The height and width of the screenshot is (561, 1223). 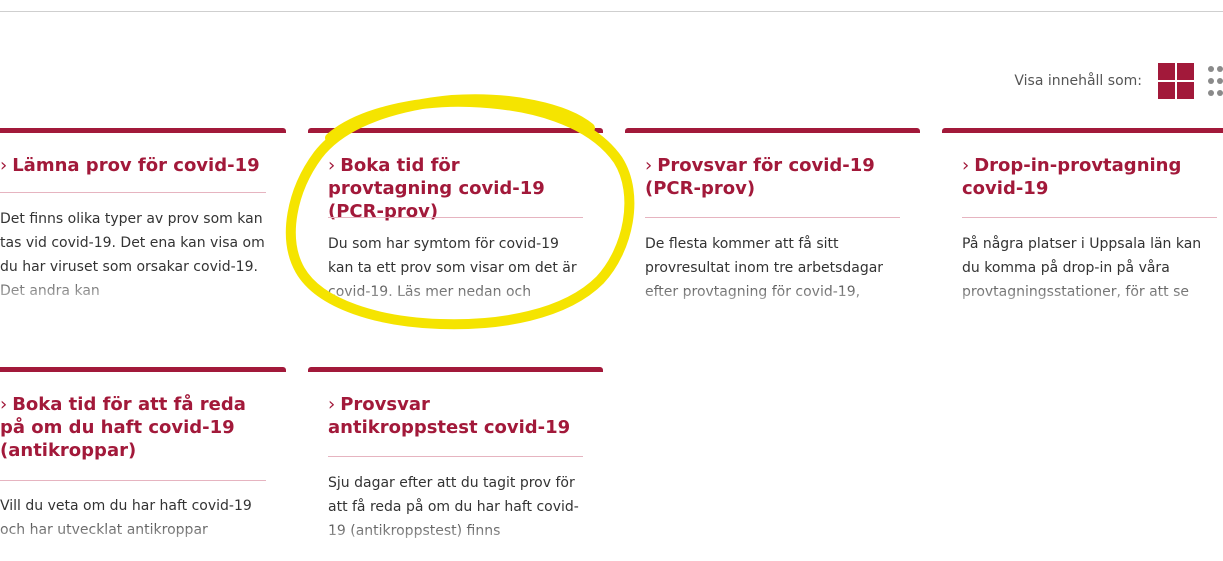 What do you see at coordinates (449, 416) in the screenshot?
I see `card-title-text: Provsvar antikroppstest covid-19` at bounding box center [449, 416].